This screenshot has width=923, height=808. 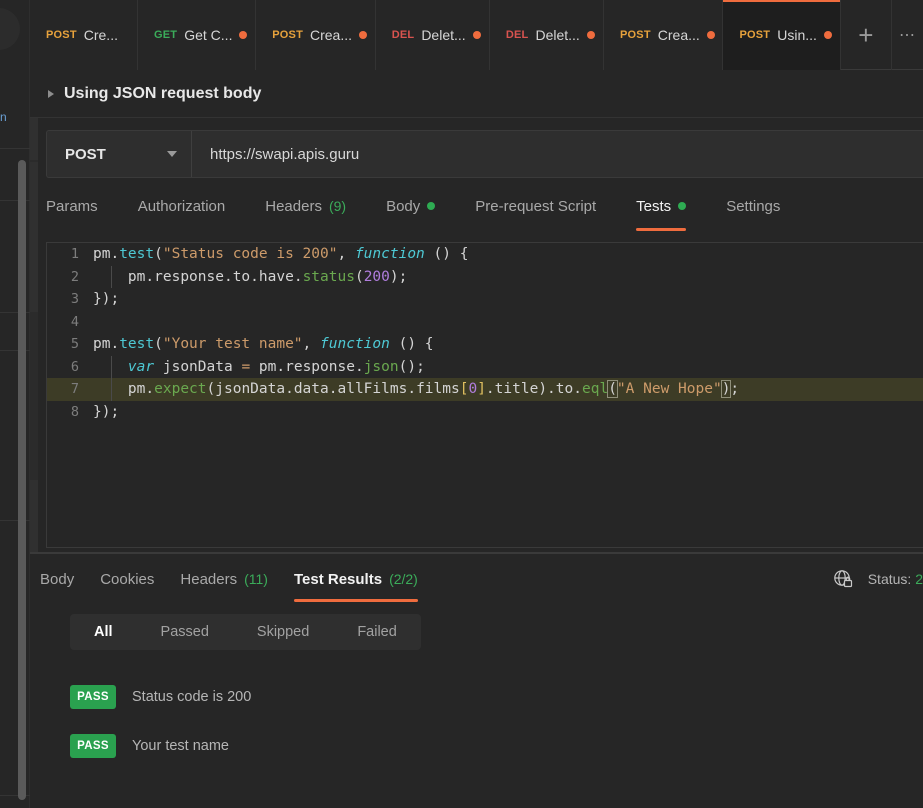 I want to click on line-number: 4, so click(x=74, y=321).